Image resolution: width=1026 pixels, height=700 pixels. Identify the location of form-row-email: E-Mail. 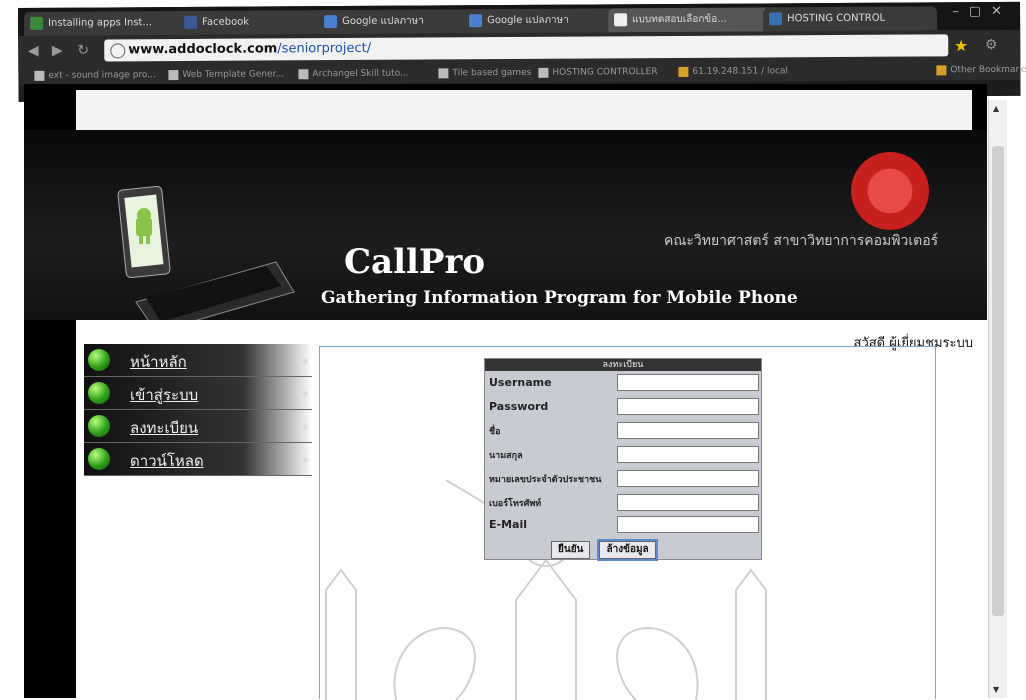
(624, 525).